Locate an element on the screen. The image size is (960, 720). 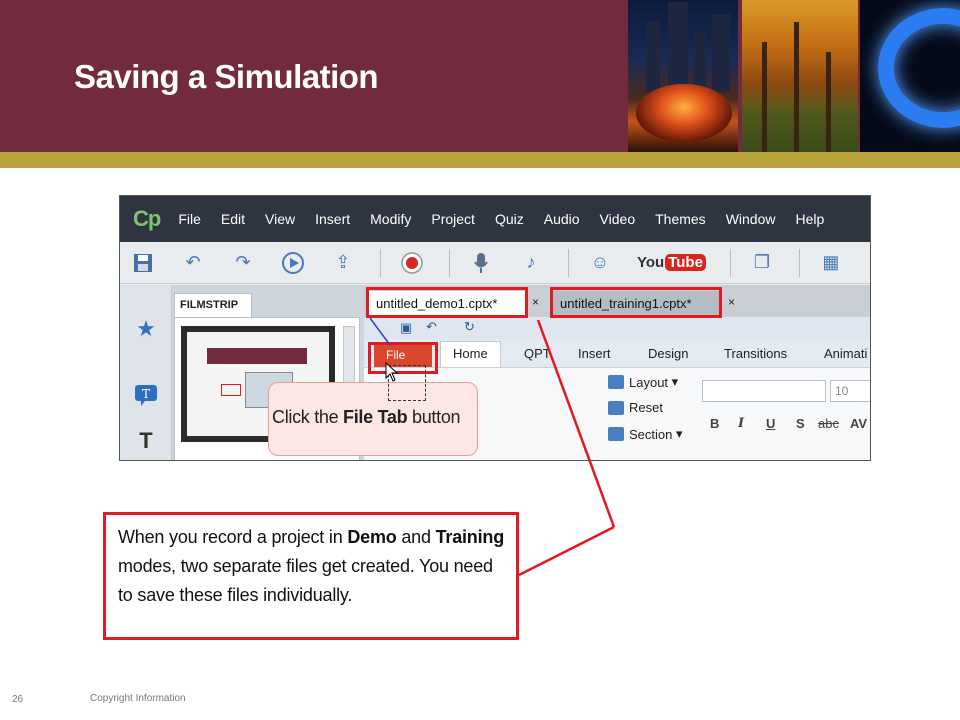
menu-help: Help is located at coordinates (809, 219).